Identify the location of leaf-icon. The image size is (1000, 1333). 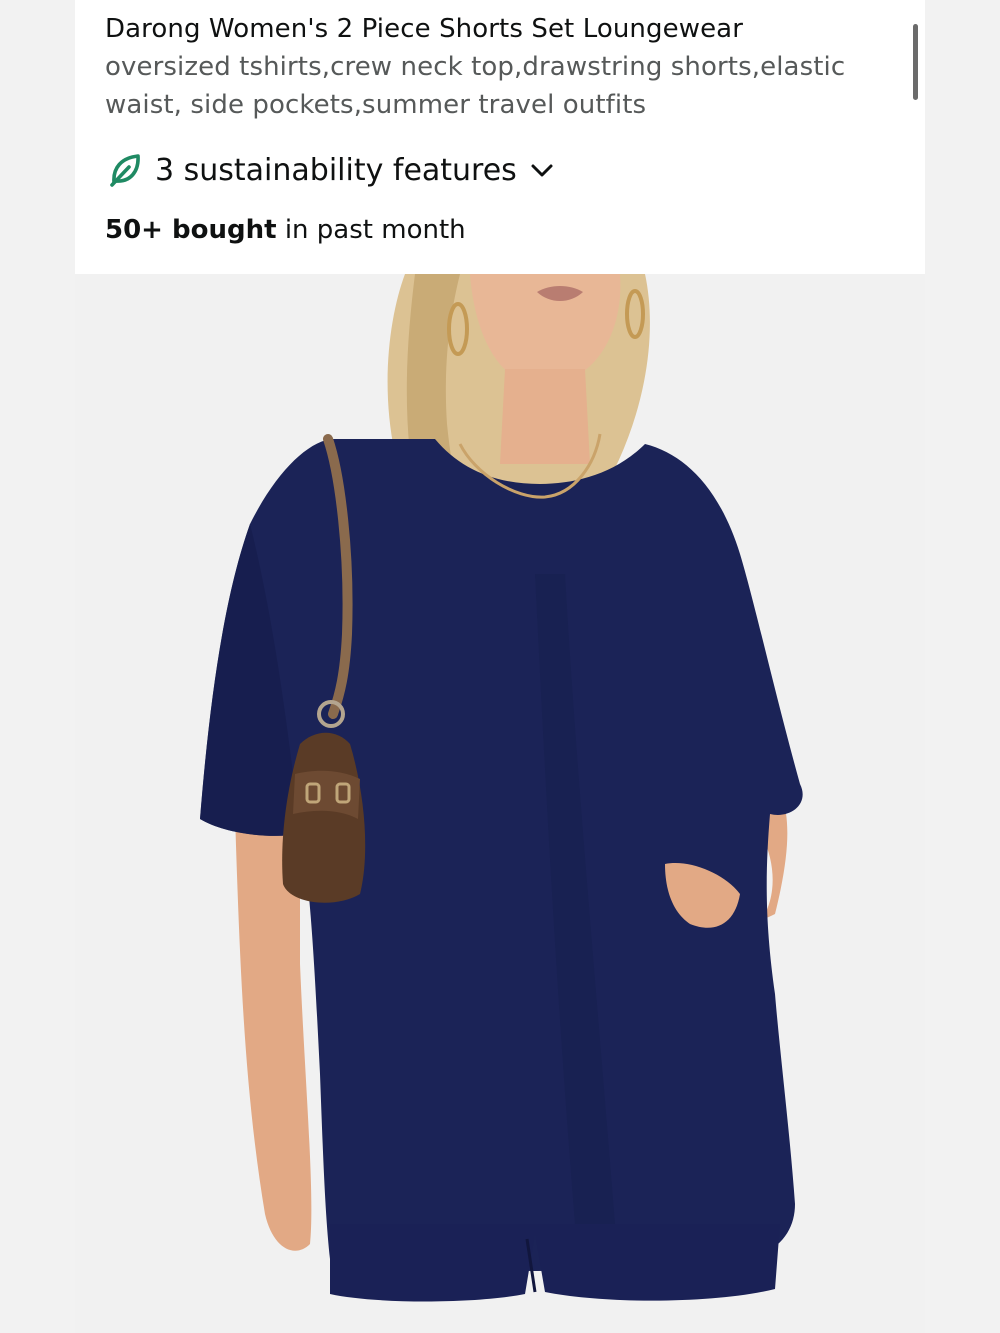
(125, 170).